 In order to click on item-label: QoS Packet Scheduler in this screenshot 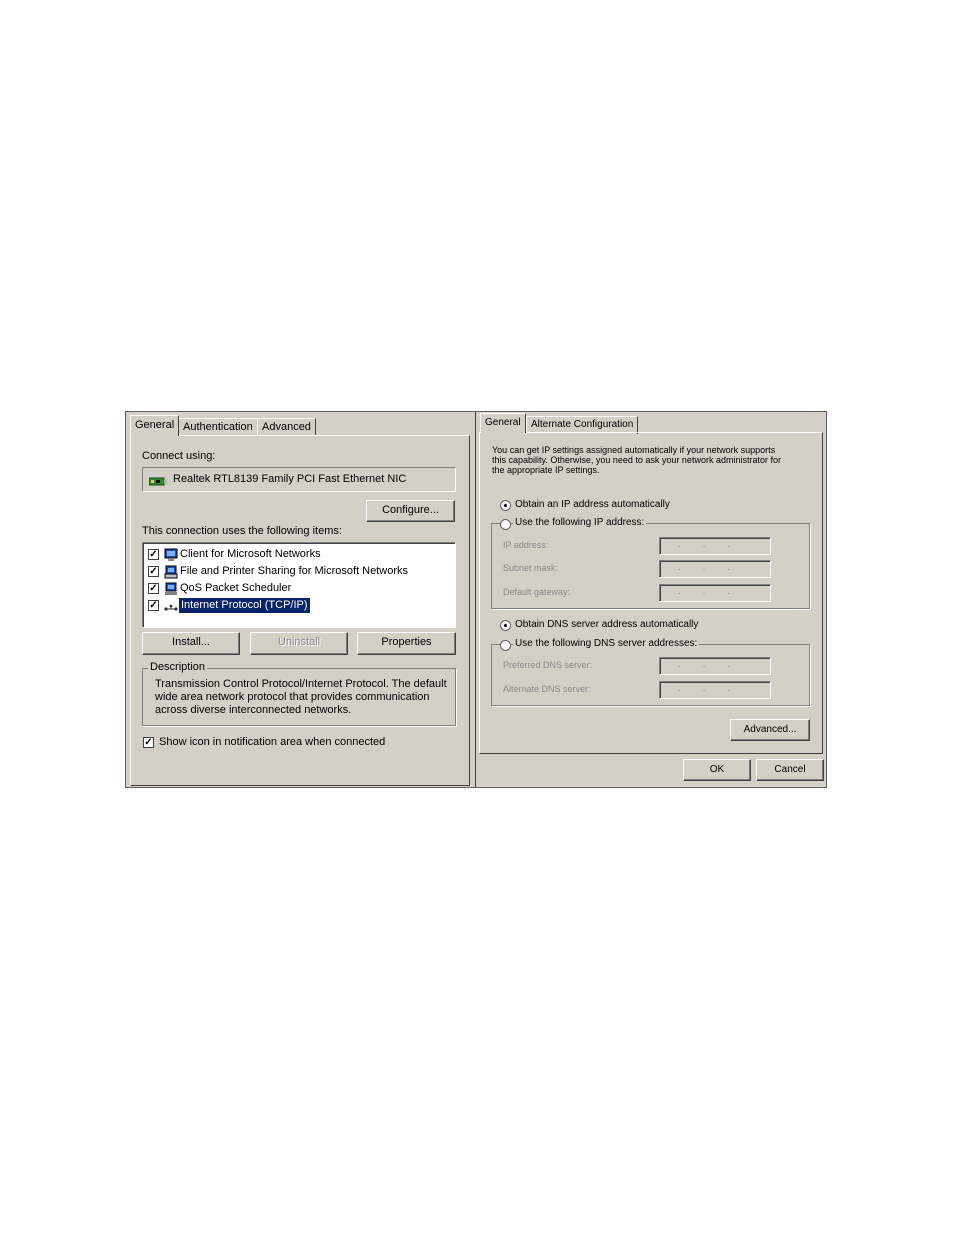, I will do `click(236, 588)`.